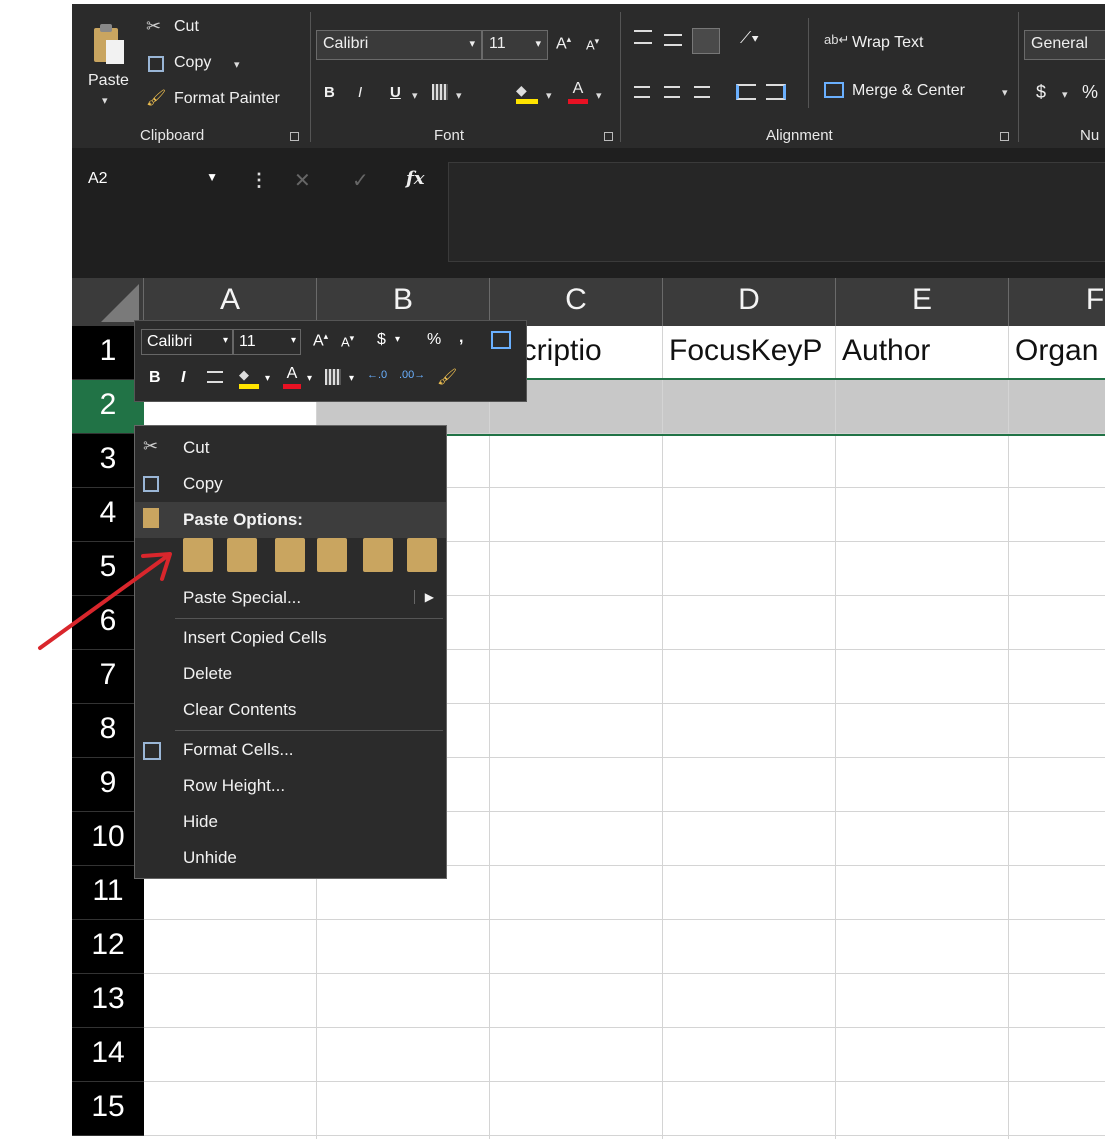 The width and height of the screenshot is (1105, 1139). What do you see at coordinates (108, 947) in the screenshot?
I see `row-header-12: 12` at bounding box center [108, 947].